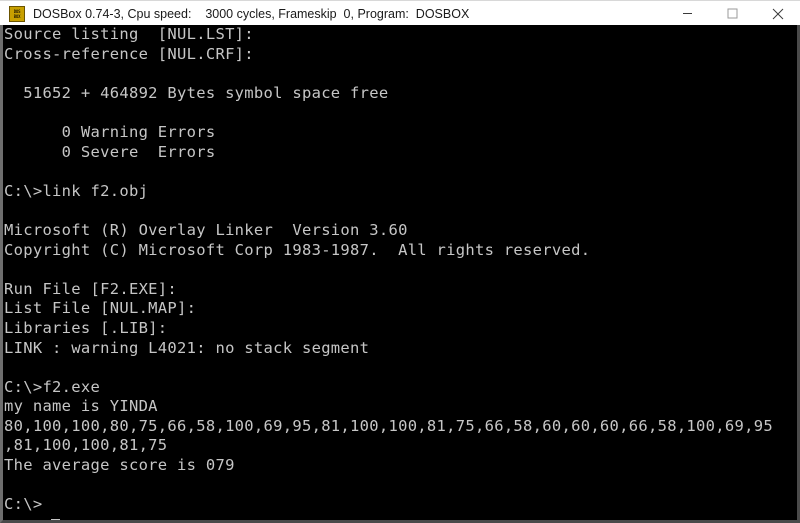 The width and height of the screenshot is (800, 523). I want to click on dosbox-app-icon: DOS BOX, so click(17, 13).